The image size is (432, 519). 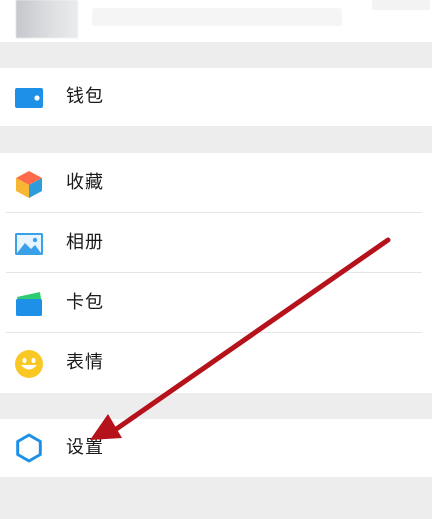 I want to click on album-picture-icon, so click(x=29, y=244).